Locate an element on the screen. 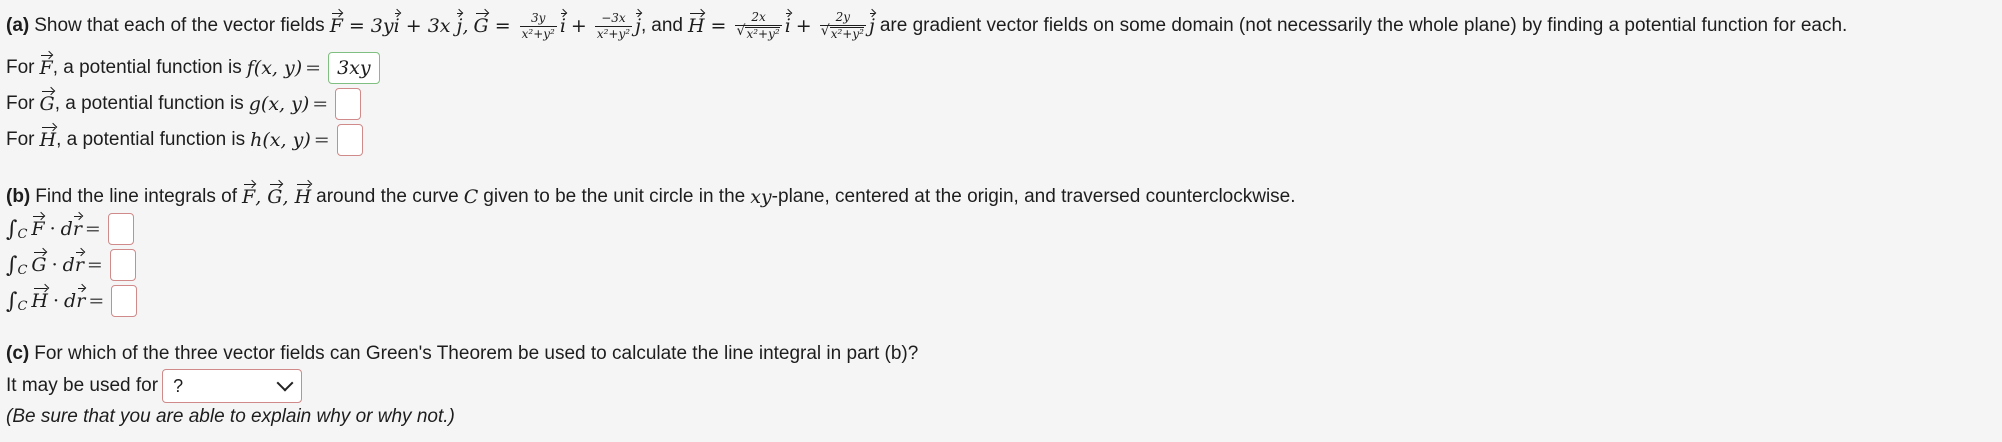 This screenshot has width=2002, height=442. F-definition: 3yi + 3x j, is located at coordinates (419, 25).